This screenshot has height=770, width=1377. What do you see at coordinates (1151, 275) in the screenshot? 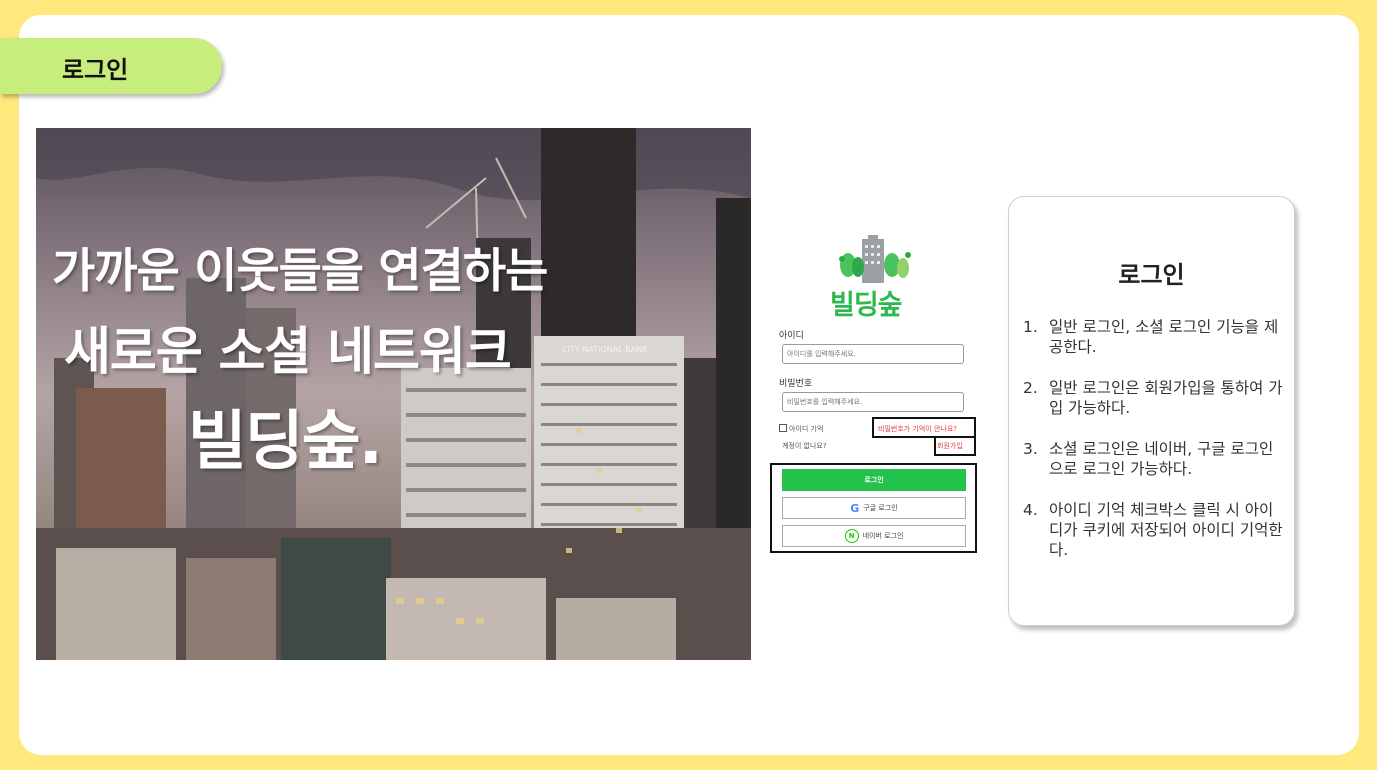
I see `description-title: 로그인` at bounding box center [1151, 275].